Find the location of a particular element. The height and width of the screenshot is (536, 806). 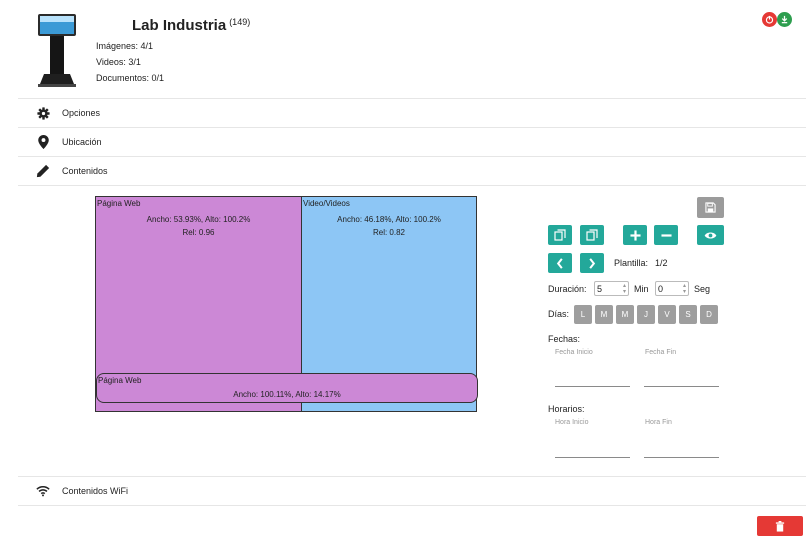

section-opciones-label: Opciones is located at coordinates (81, 113).